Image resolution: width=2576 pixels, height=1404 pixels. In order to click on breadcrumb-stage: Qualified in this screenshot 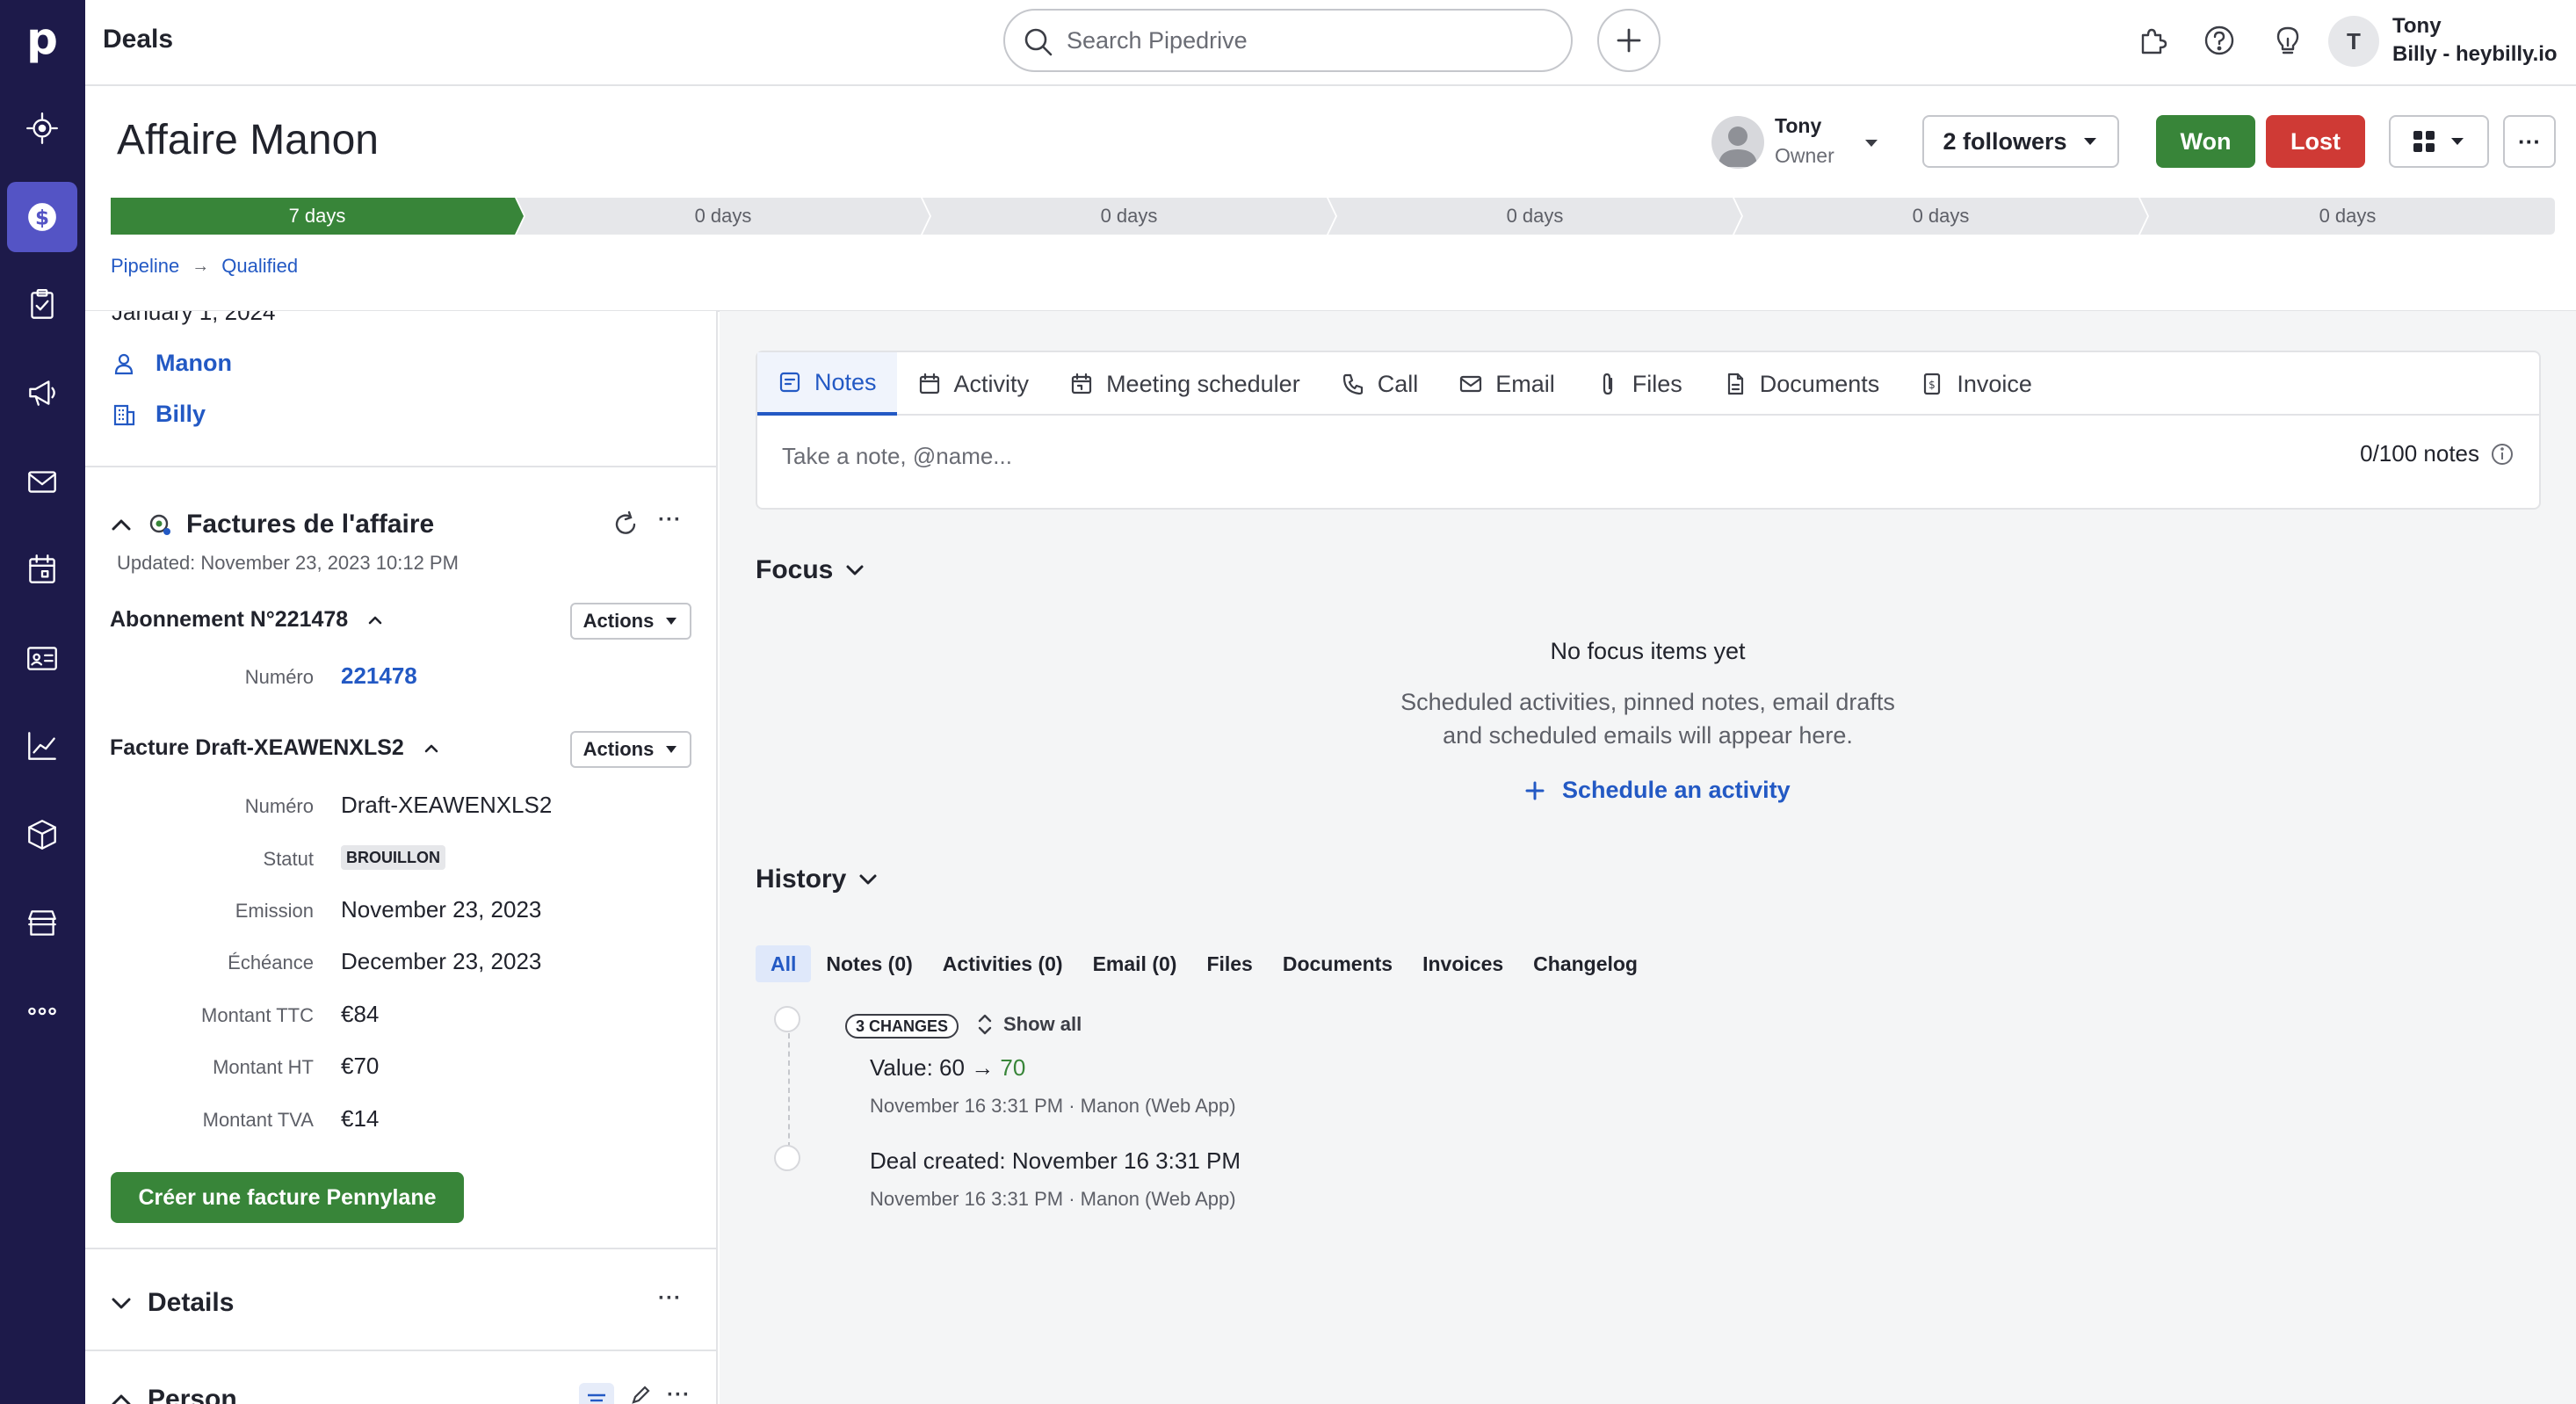, I will do `click(259, 266)`.